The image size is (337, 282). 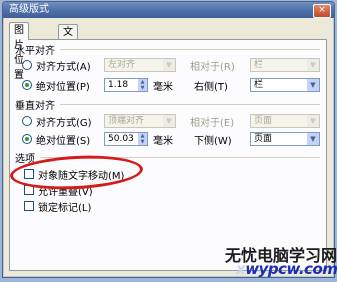 I want to click on tab-picture-position: 图片位置, so click(x=19, y=51).